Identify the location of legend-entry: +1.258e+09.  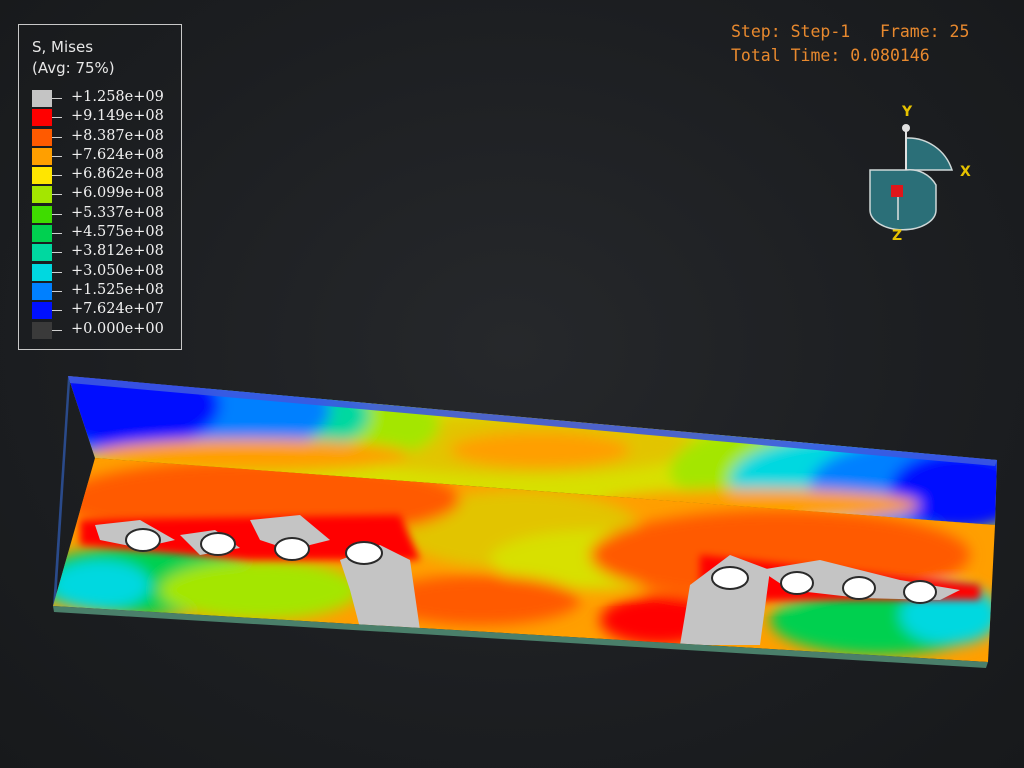
(100, 98).